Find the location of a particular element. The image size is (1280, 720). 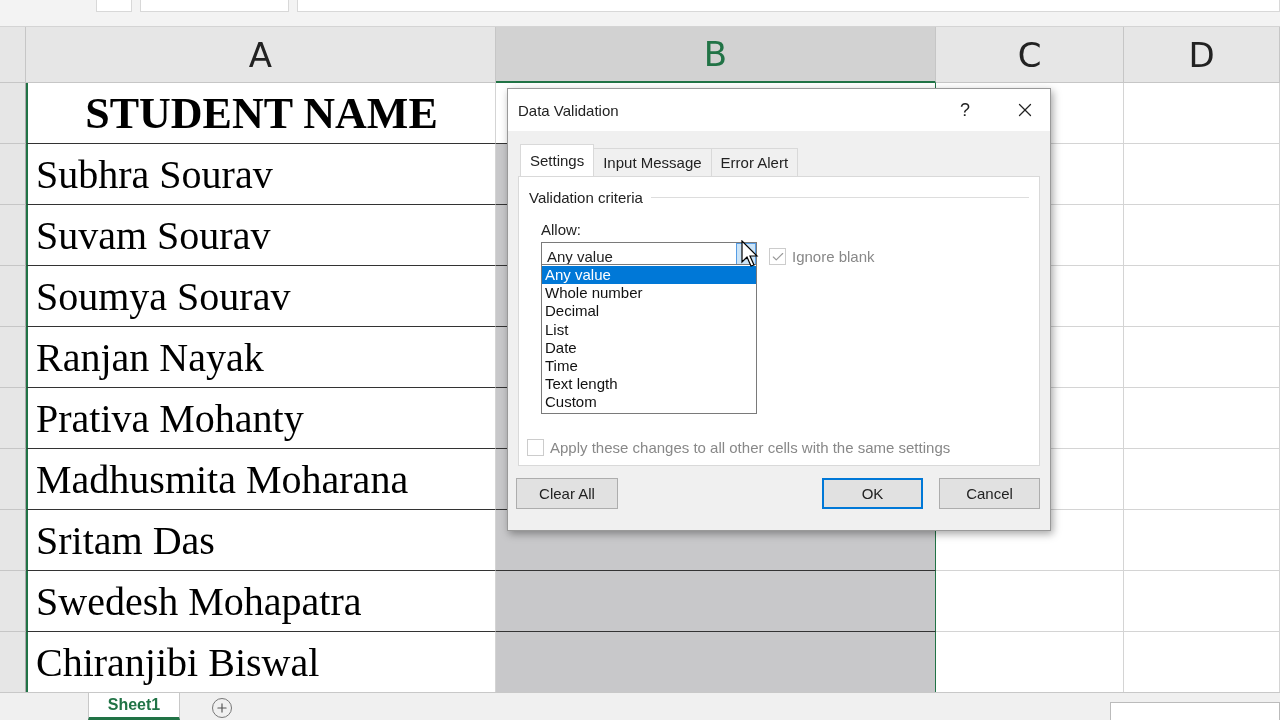

formula-field is located at coordinates (788, 6).